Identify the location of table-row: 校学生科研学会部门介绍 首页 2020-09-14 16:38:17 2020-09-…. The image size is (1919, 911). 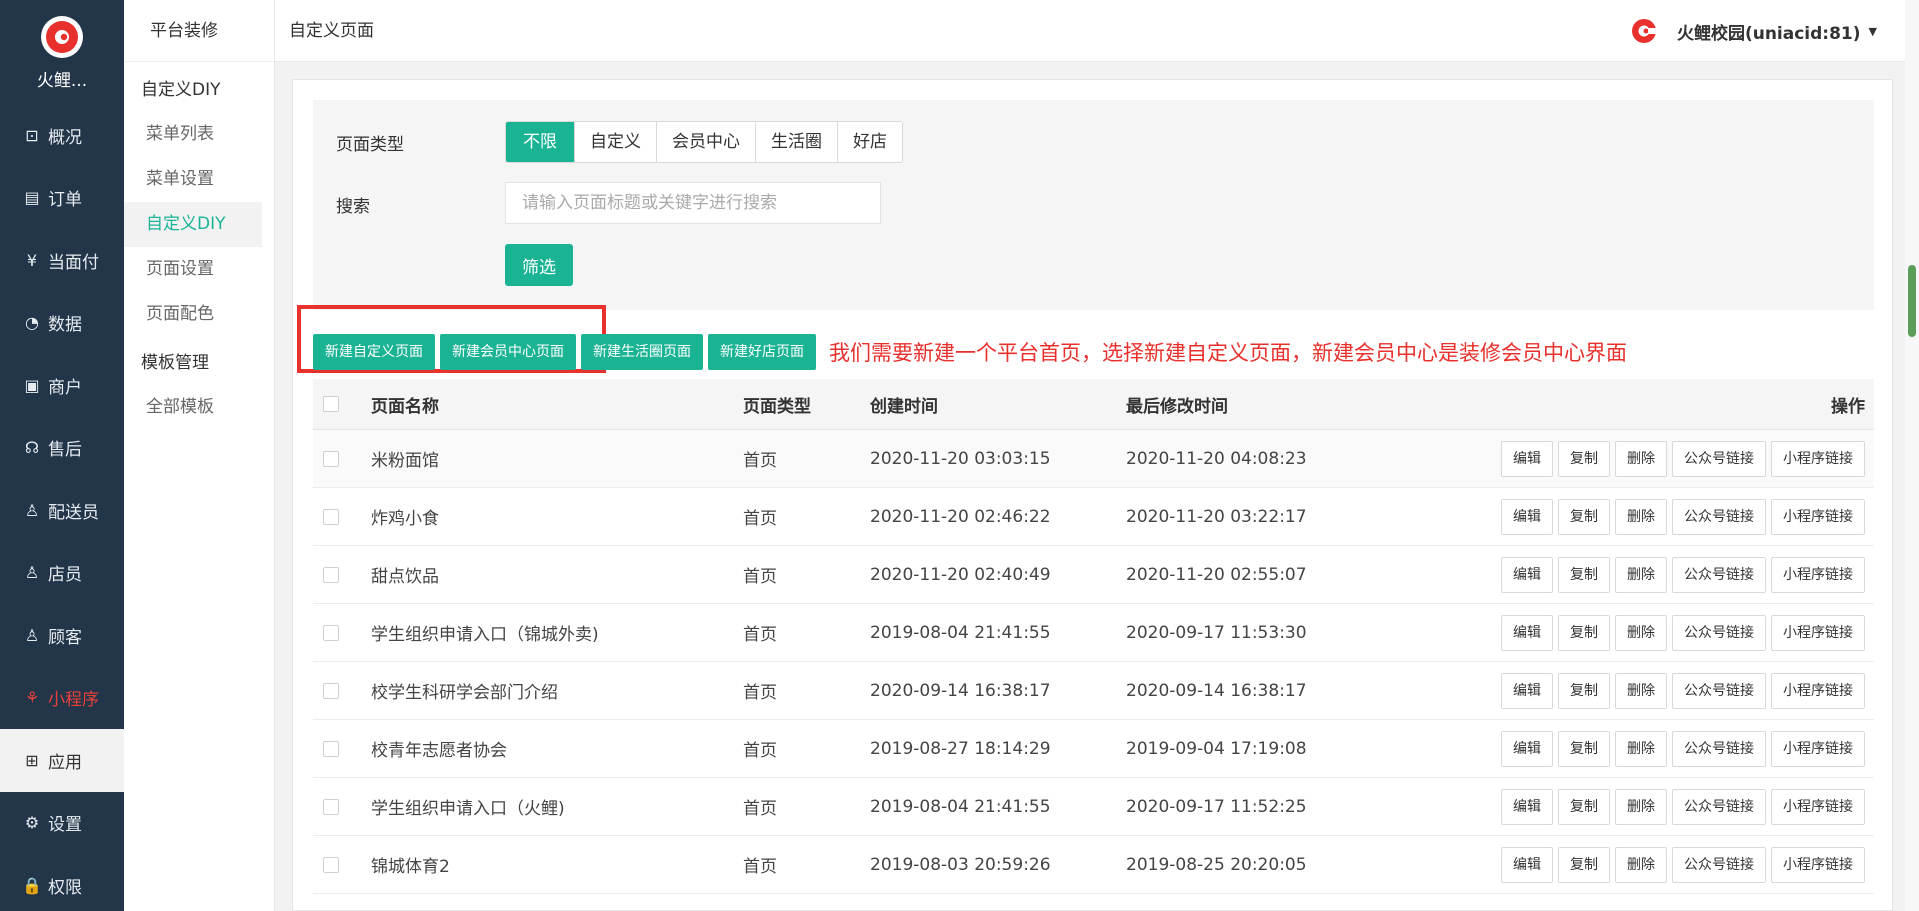
(1093, 691).